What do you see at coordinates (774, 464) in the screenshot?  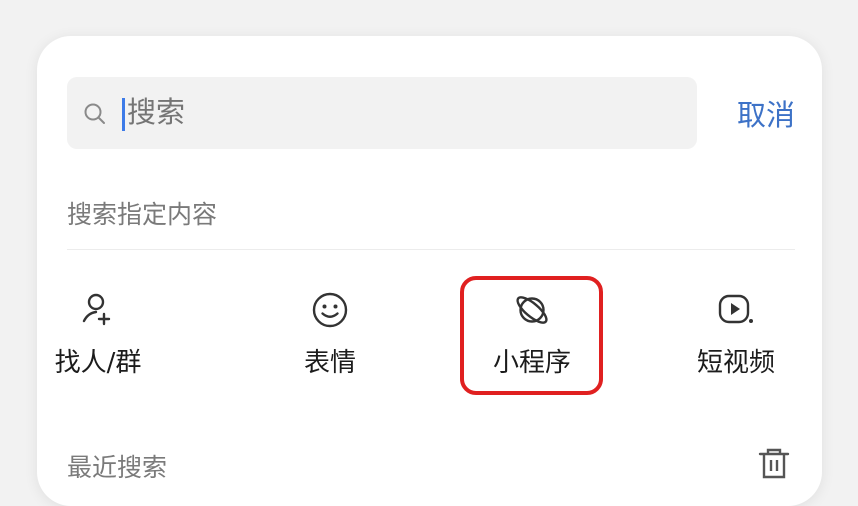 I see `trash-icon` at bounding box center [774, 464].